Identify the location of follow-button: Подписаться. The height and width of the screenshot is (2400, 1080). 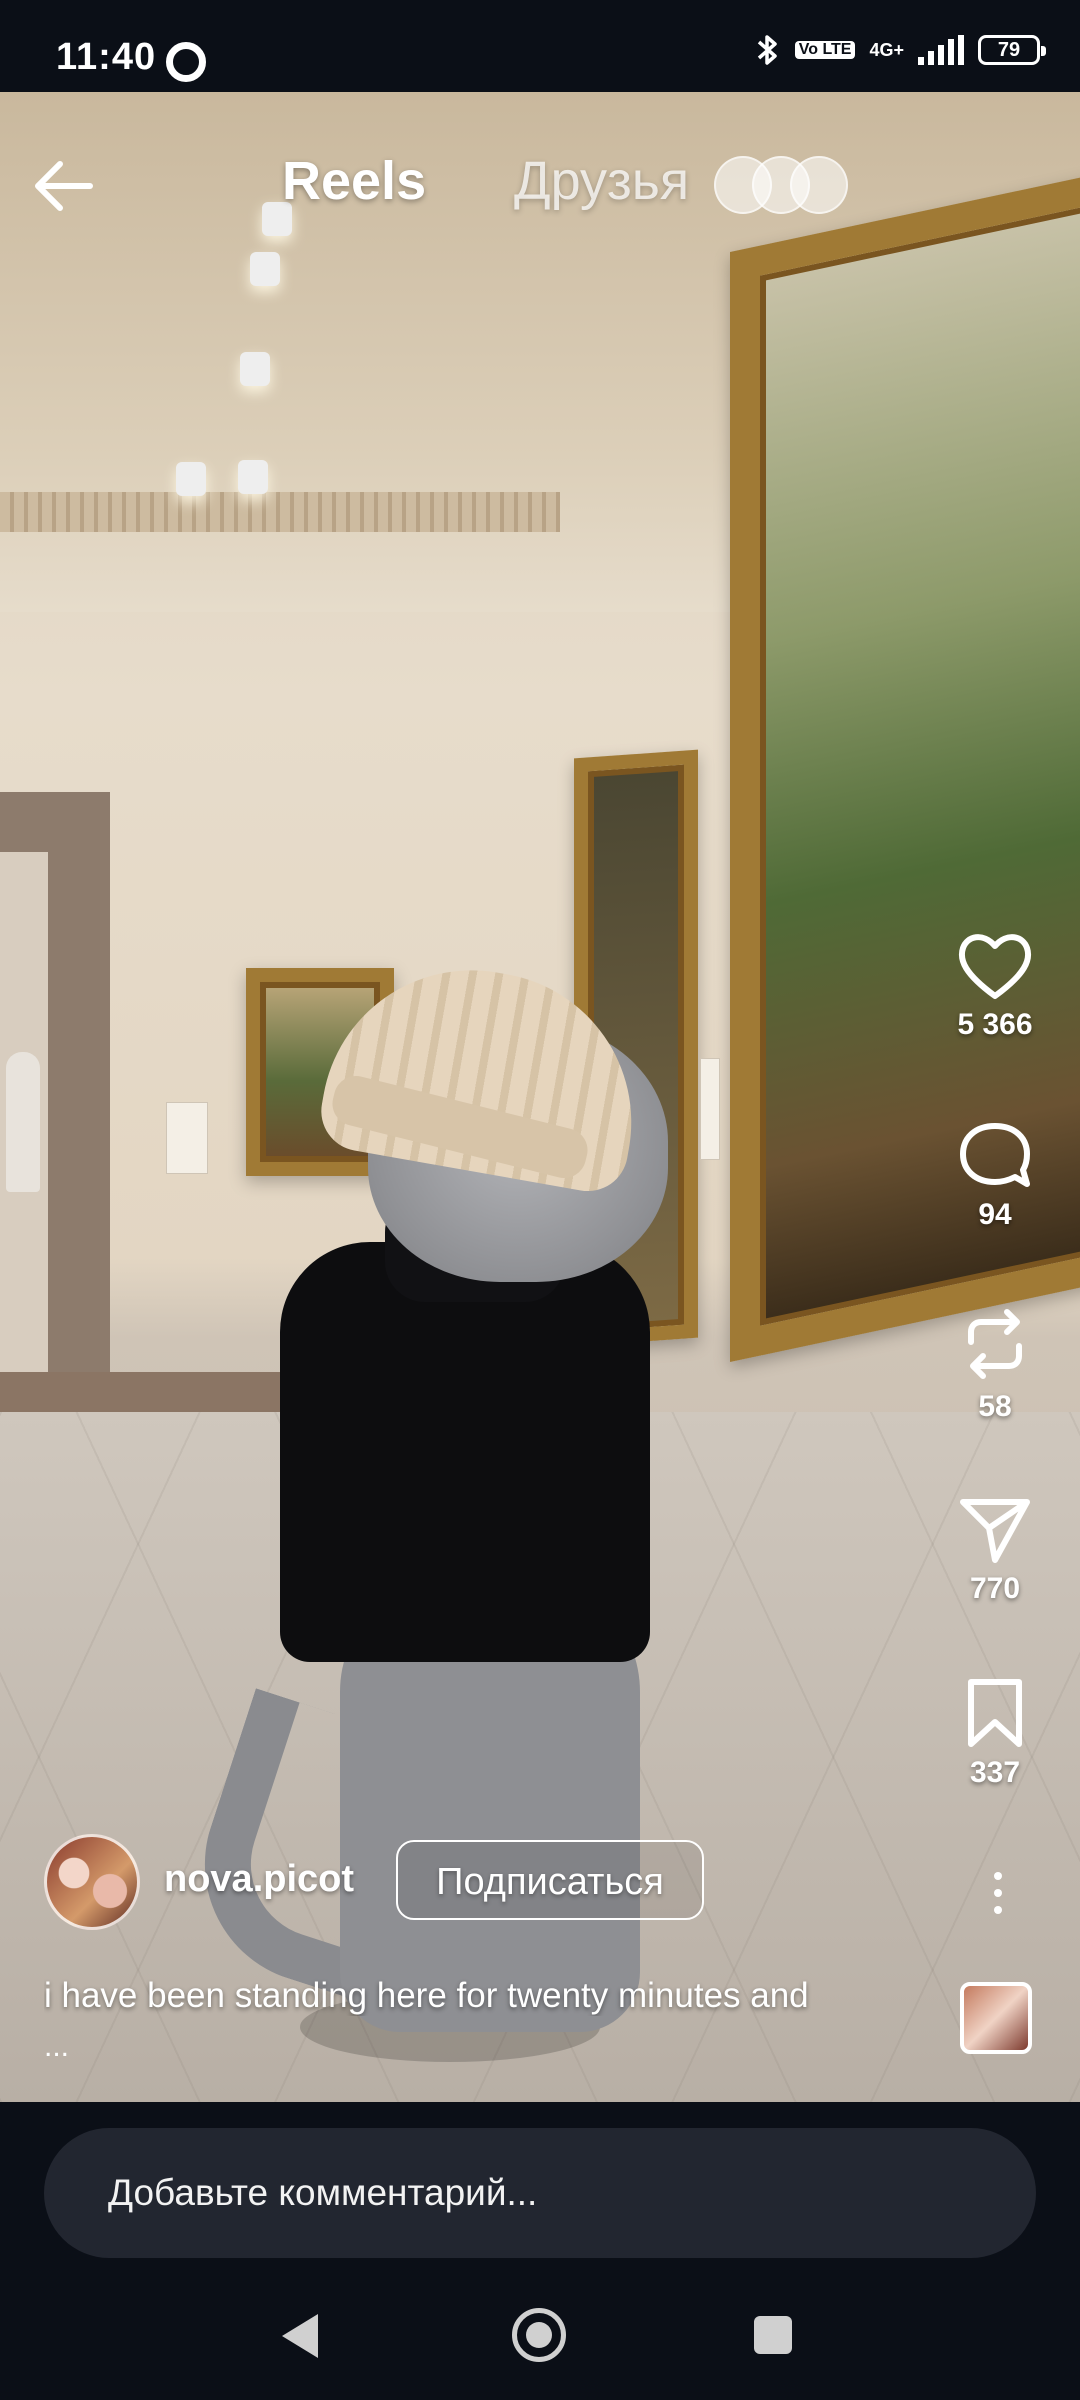
(550, 1880).